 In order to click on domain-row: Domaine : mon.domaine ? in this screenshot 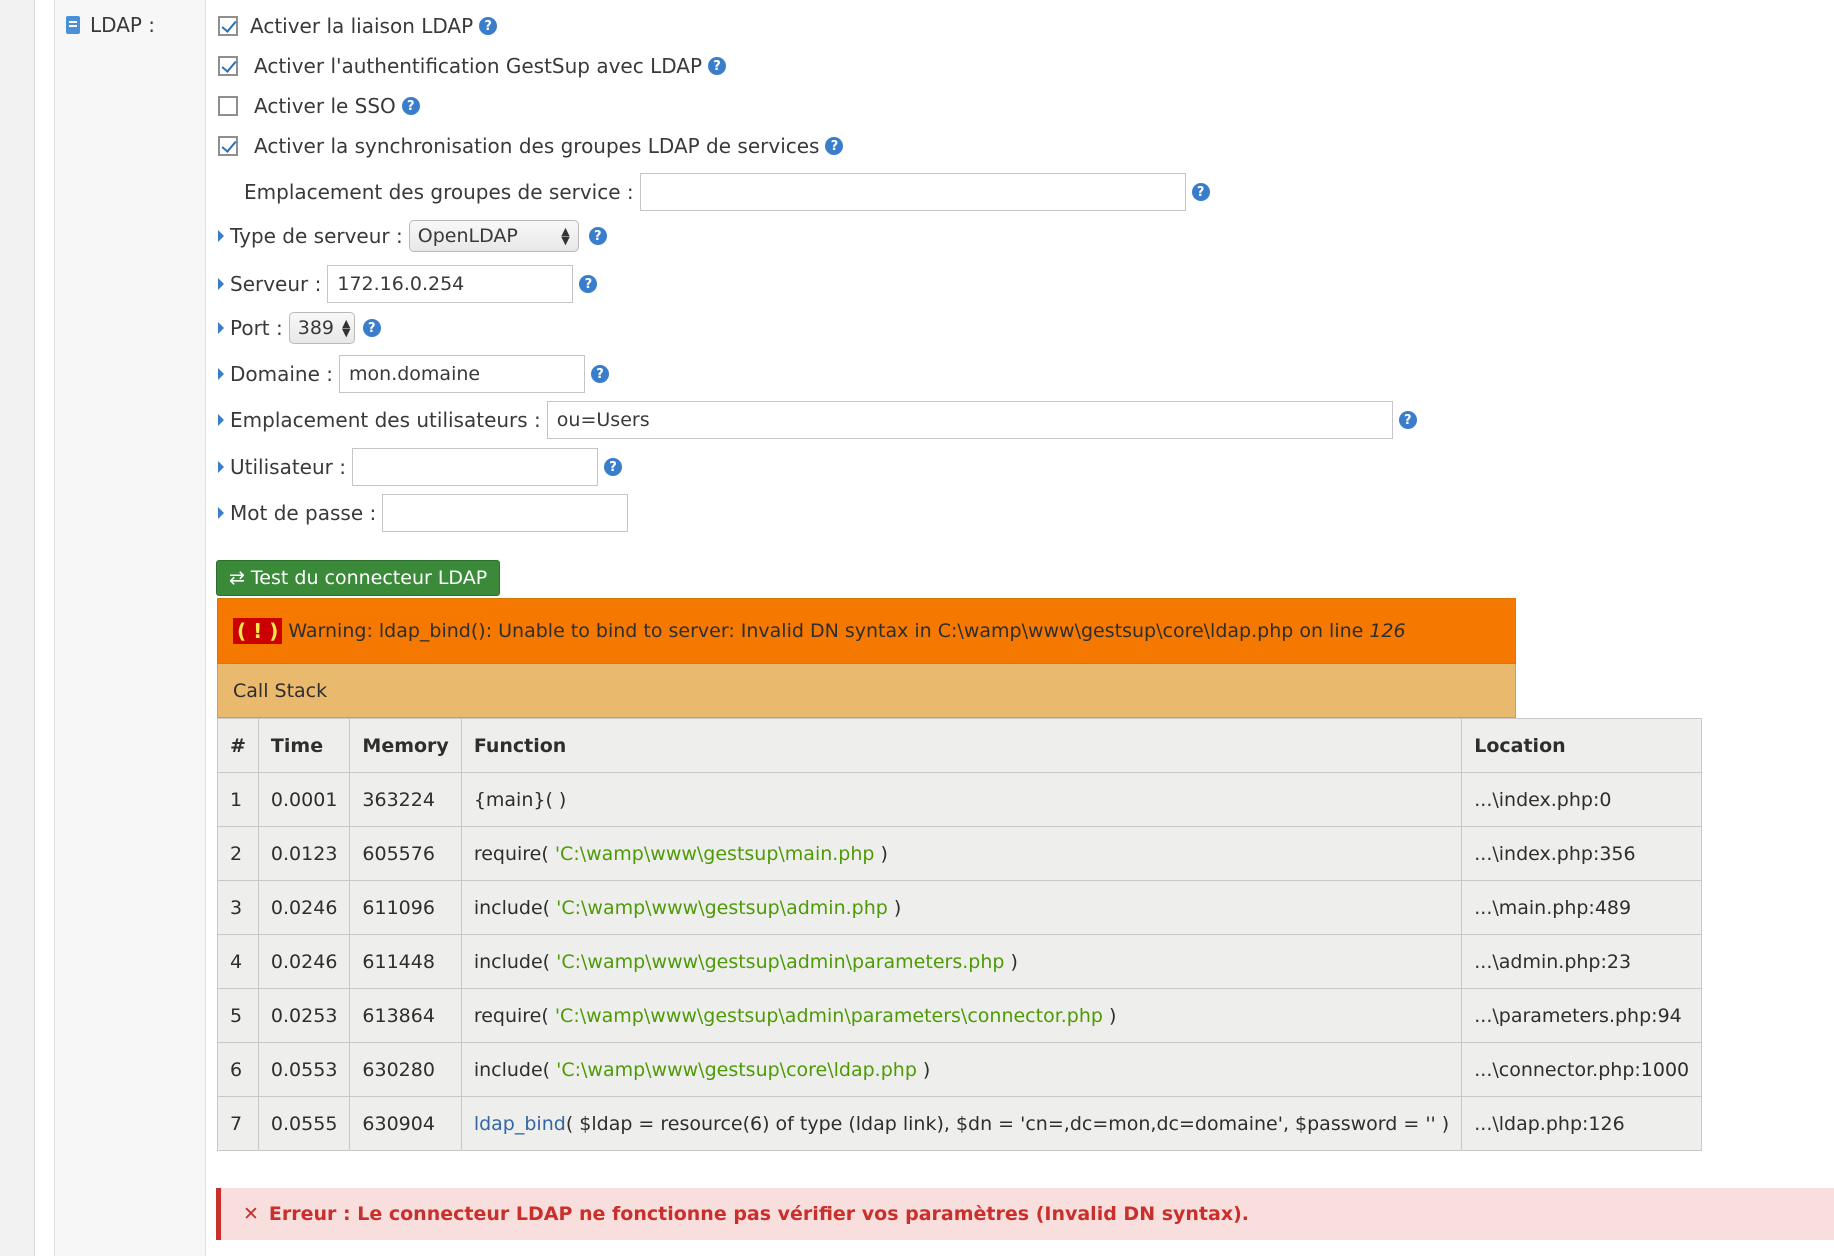, I will do `click(414, 374)`.